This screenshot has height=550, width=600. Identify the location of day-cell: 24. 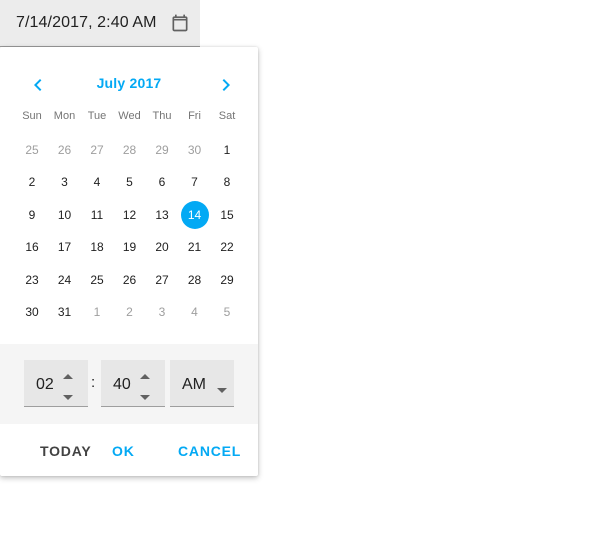
(65, 280).